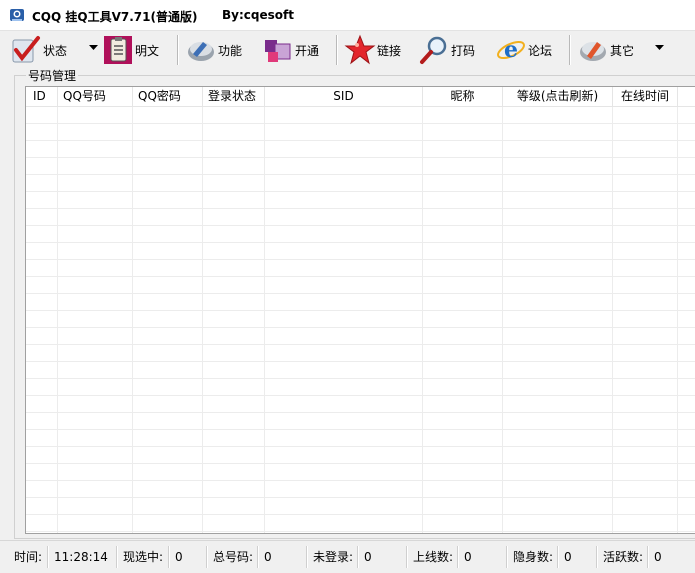  I want to click on window-author: By:cqesoft, so click(258, 15).